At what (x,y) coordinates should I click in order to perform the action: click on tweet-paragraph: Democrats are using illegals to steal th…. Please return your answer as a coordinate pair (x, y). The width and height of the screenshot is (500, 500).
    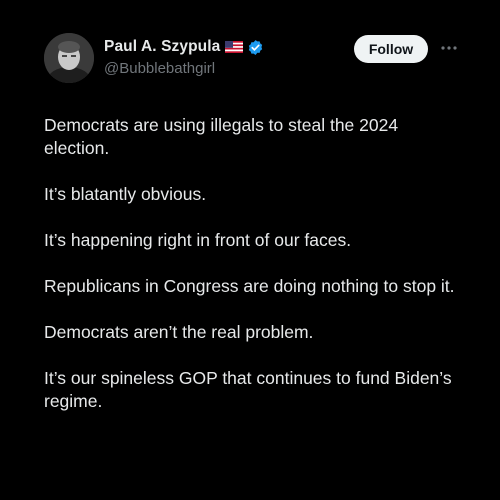
    Looking at the image, I should click on (221, 136).